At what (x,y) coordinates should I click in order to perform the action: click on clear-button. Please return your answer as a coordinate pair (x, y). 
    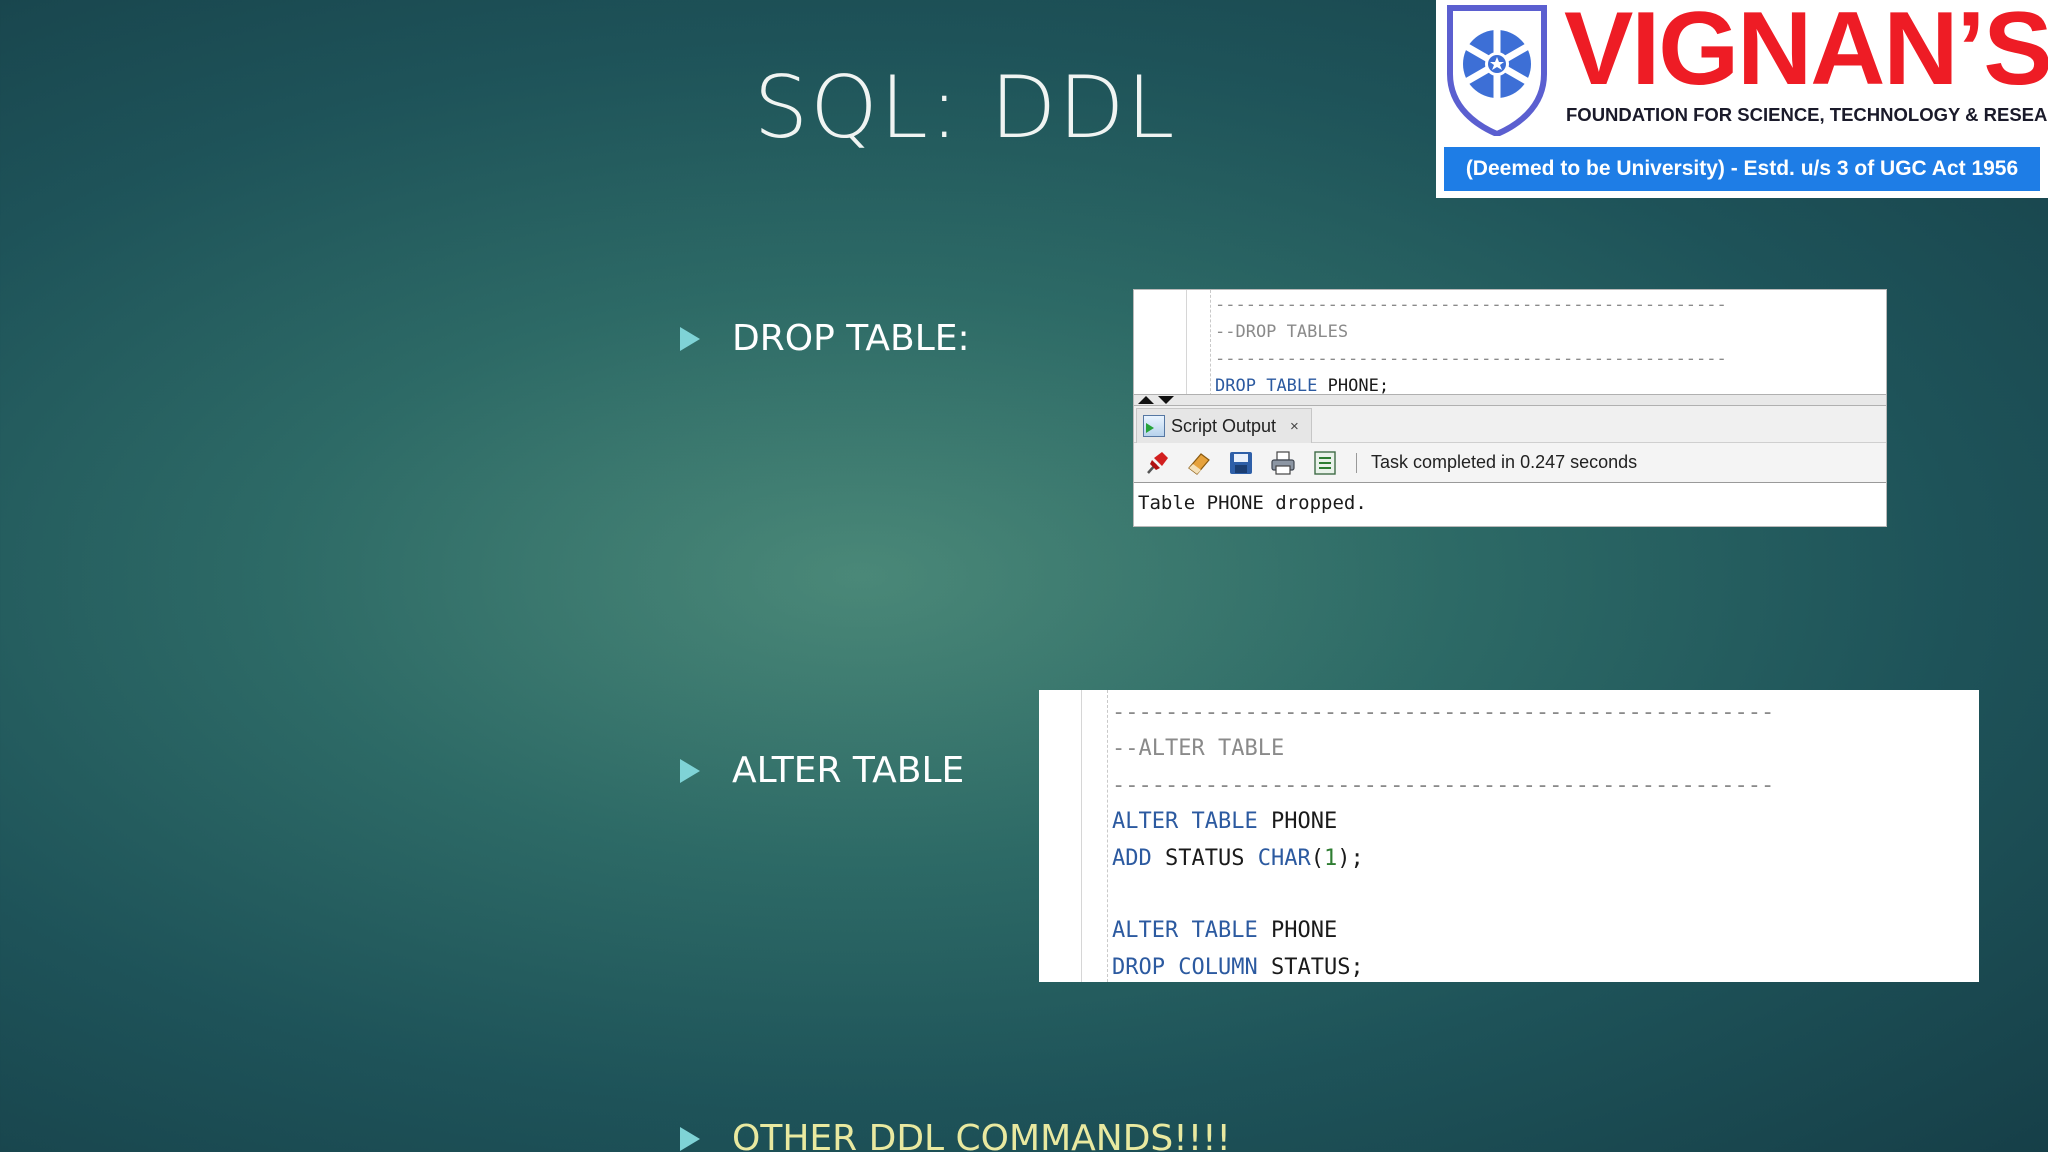
    Looking at the image, I should click on (1199, 463).